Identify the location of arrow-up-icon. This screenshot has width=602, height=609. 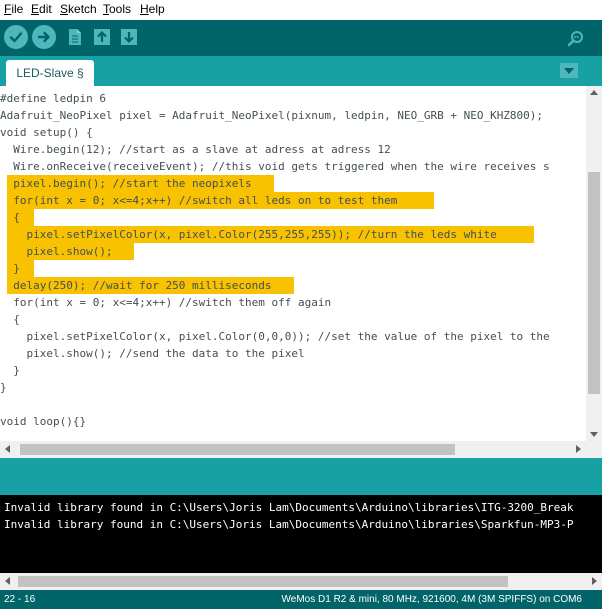
(102, 37).